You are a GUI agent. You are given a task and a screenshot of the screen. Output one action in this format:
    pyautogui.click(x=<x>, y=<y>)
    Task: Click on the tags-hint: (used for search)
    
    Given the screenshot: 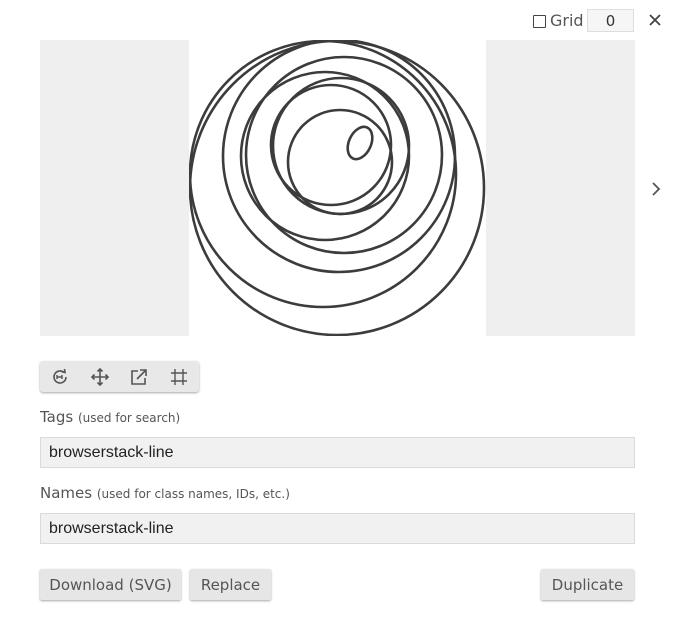 What is the action you would take?
    pyautogui.click(x=129, y=418)
    